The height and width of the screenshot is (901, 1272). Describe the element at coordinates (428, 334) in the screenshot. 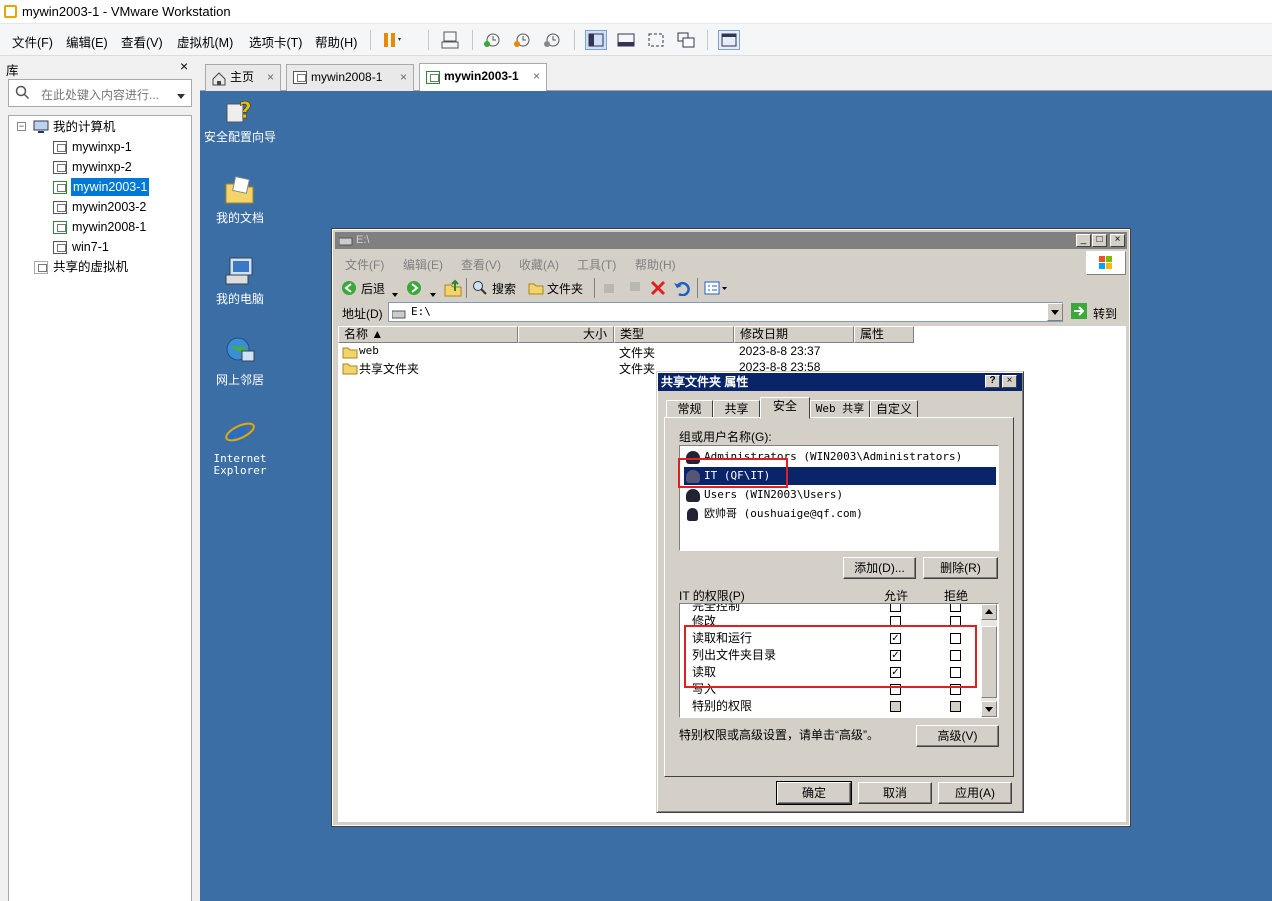

I see `column-name: 名称 ▲` at that location.